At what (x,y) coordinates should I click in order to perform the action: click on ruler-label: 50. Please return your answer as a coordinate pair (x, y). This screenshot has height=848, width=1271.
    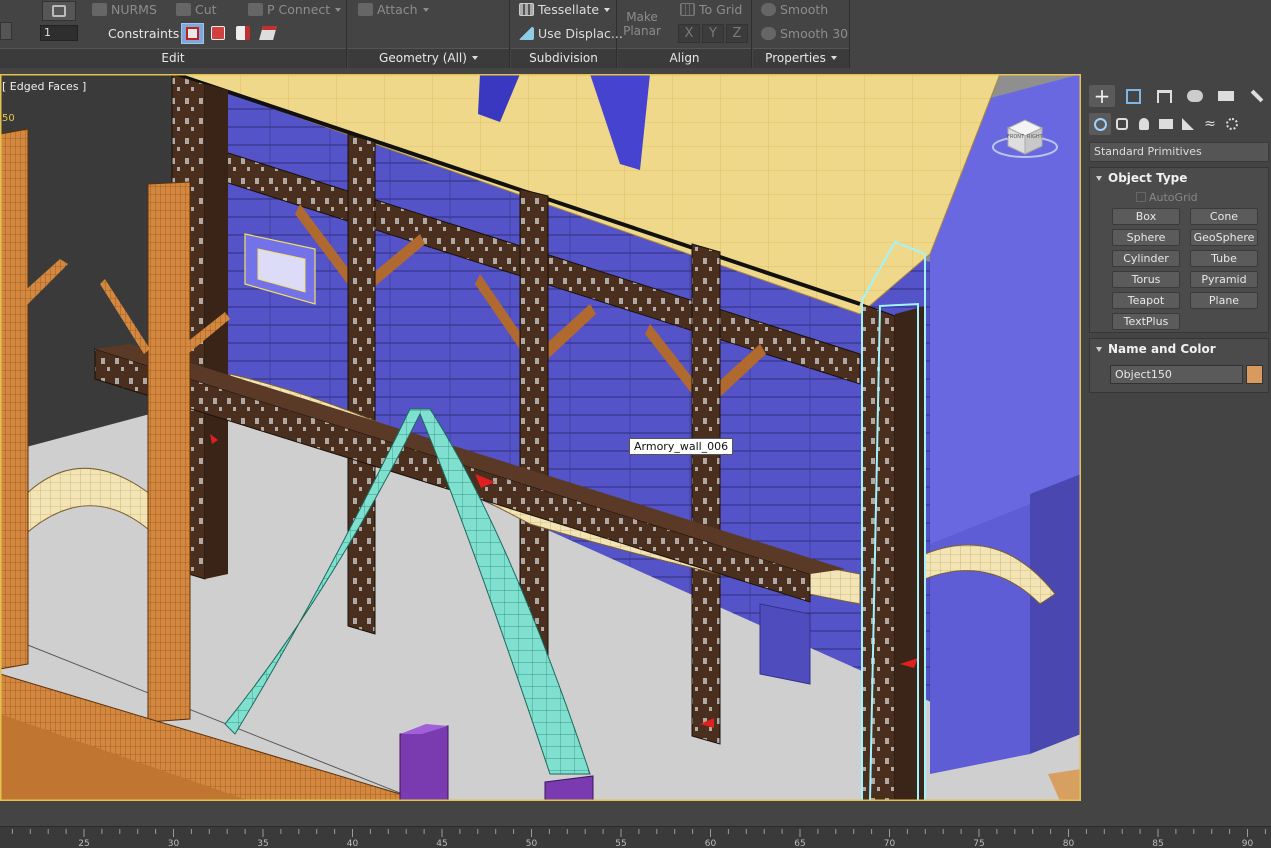
    Looking at the image, I should click on (531, 843).